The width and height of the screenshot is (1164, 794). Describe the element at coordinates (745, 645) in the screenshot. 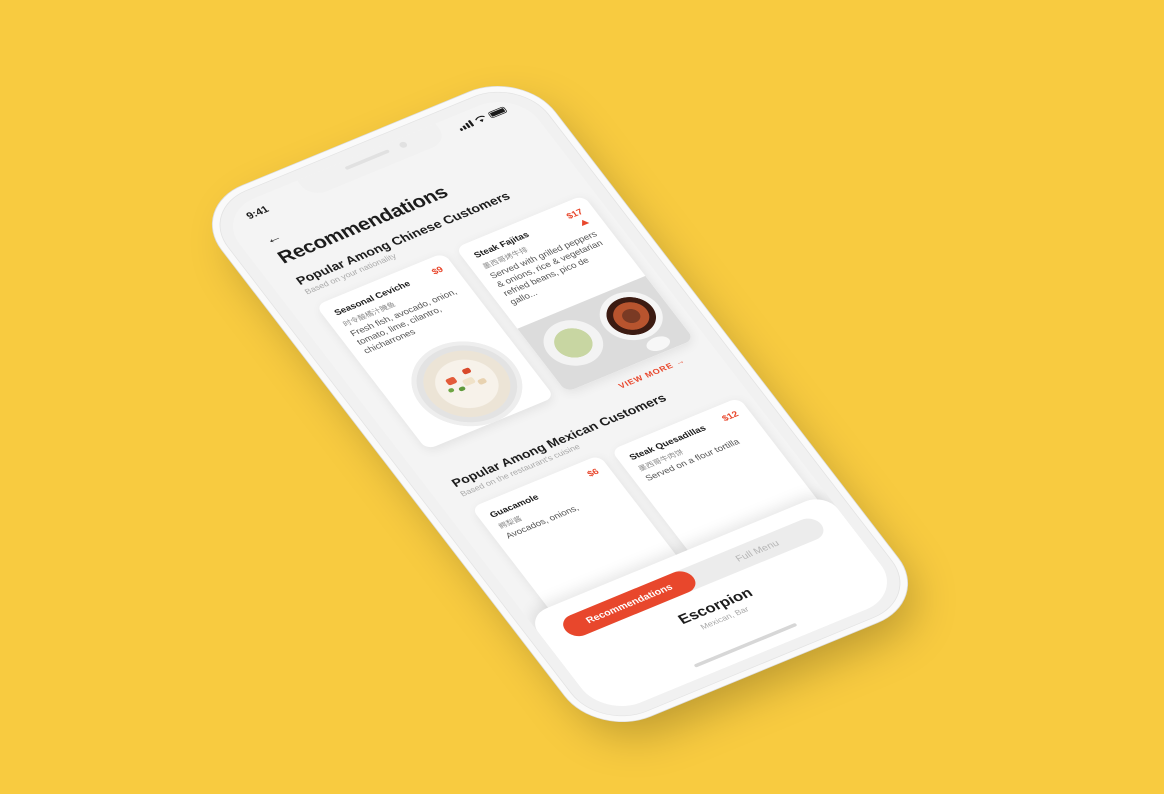

I see `home-indicator` at that location.